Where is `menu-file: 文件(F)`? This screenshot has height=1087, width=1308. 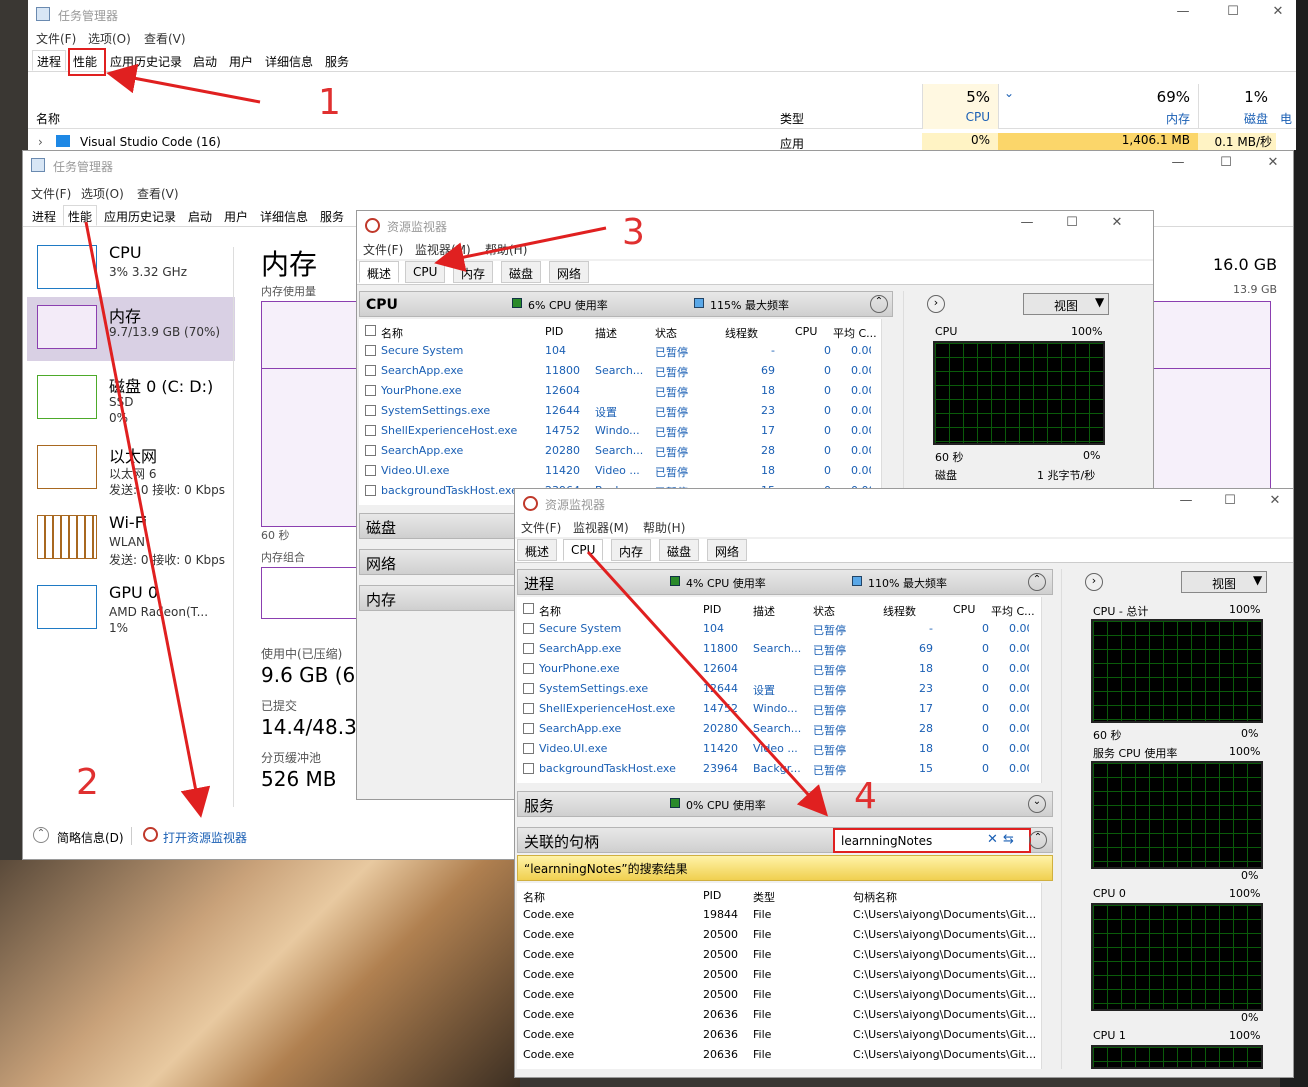
menu-file: 文件(F) is located at coordinates (56, 38).